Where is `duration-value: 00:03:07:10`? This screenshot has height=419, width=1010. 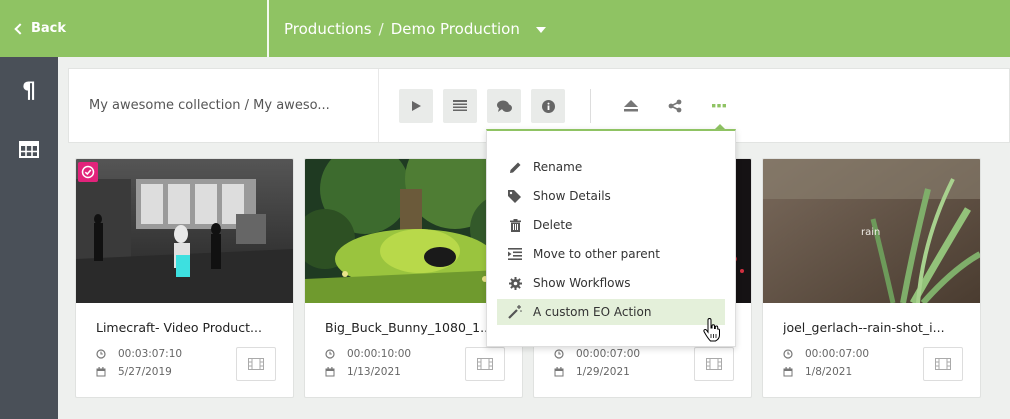
duration-value: 00:03:07:10 is located at coordinates (150, 354).